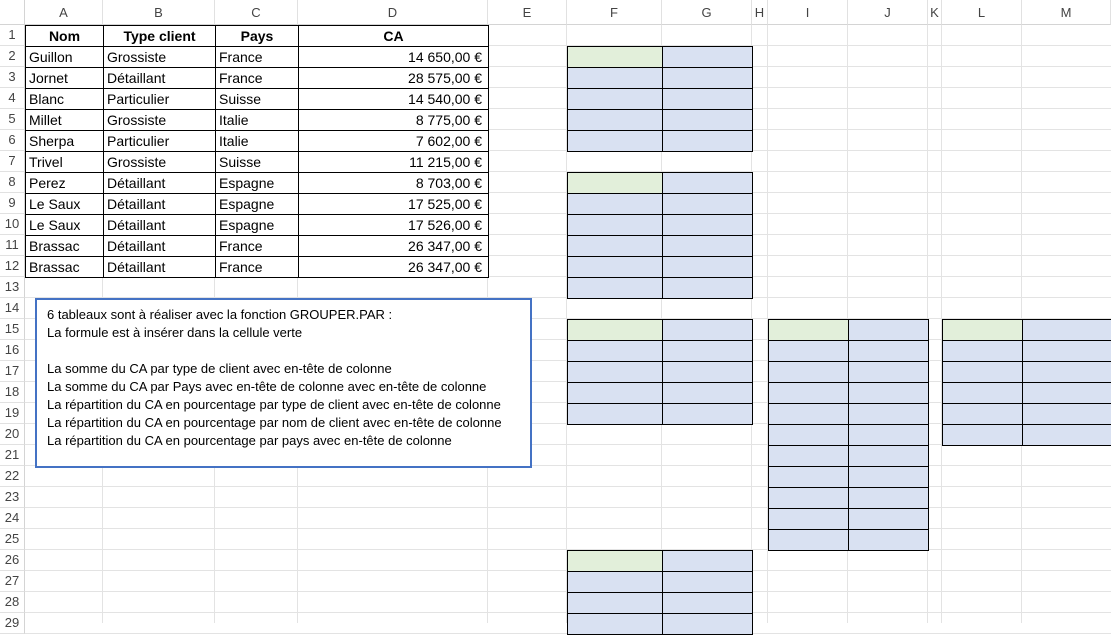 This screenshot has width=1111, height=635. What do you see at coordinates (64, 36) in the screenshot?
I see `table-header-cell: Nom` at bounding box center [64, 36].